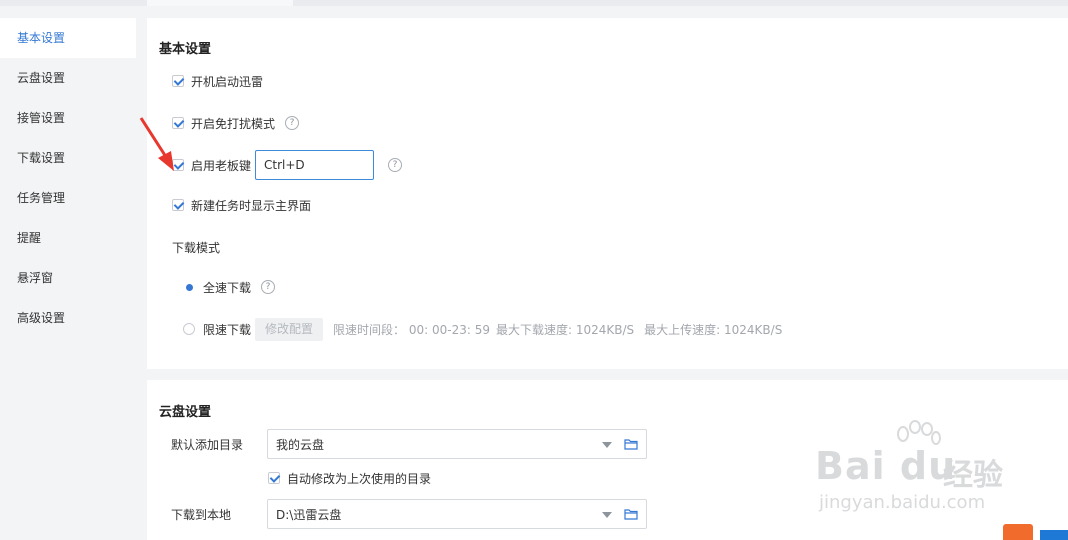  I want to click on corner-logo-secondary-icon, so click(1054, 535).